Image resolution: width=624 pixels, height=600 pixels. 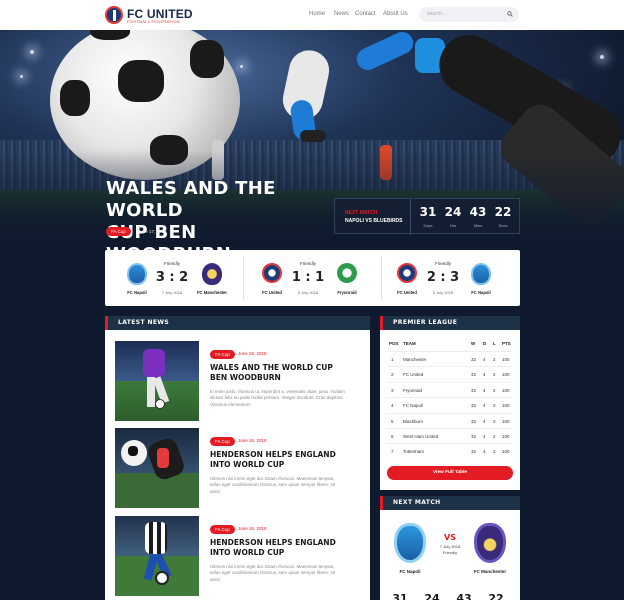 What do you see at coordinates (212, 292) in the screenshot?
I see `result-1-away: FC Manchester` at bounding box center [212, 292].